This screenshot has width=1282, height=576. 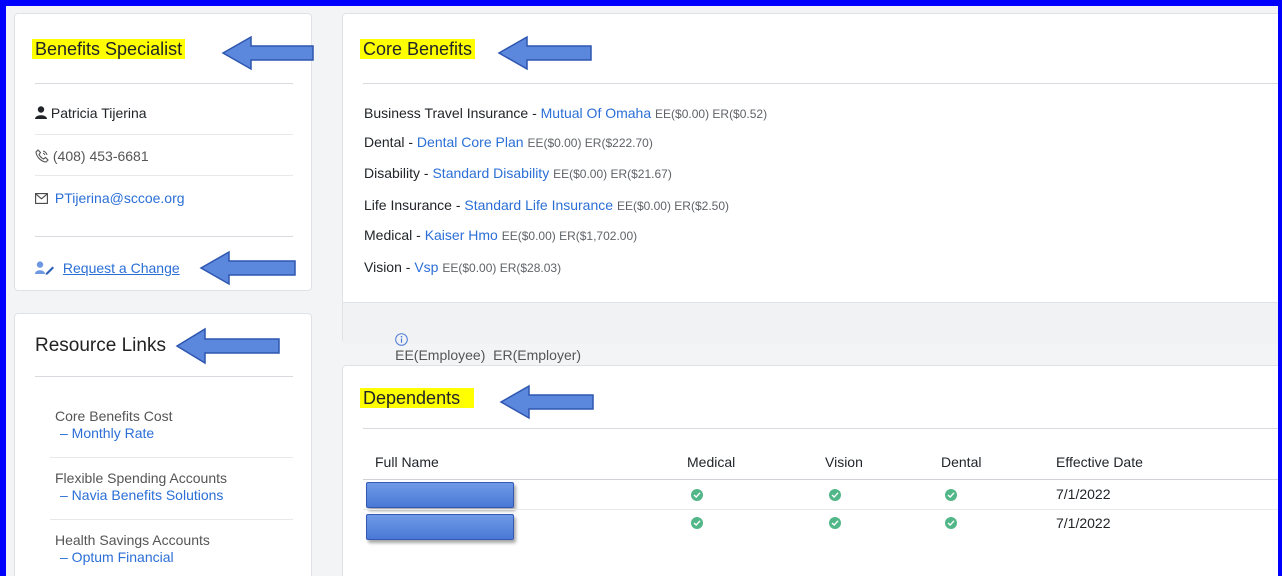 What do you see at coordinates (612, 174) in the screenshot?
I see `benefit-cost: EE($0.00) ER($21.67)` at bounding box center [612, 174].